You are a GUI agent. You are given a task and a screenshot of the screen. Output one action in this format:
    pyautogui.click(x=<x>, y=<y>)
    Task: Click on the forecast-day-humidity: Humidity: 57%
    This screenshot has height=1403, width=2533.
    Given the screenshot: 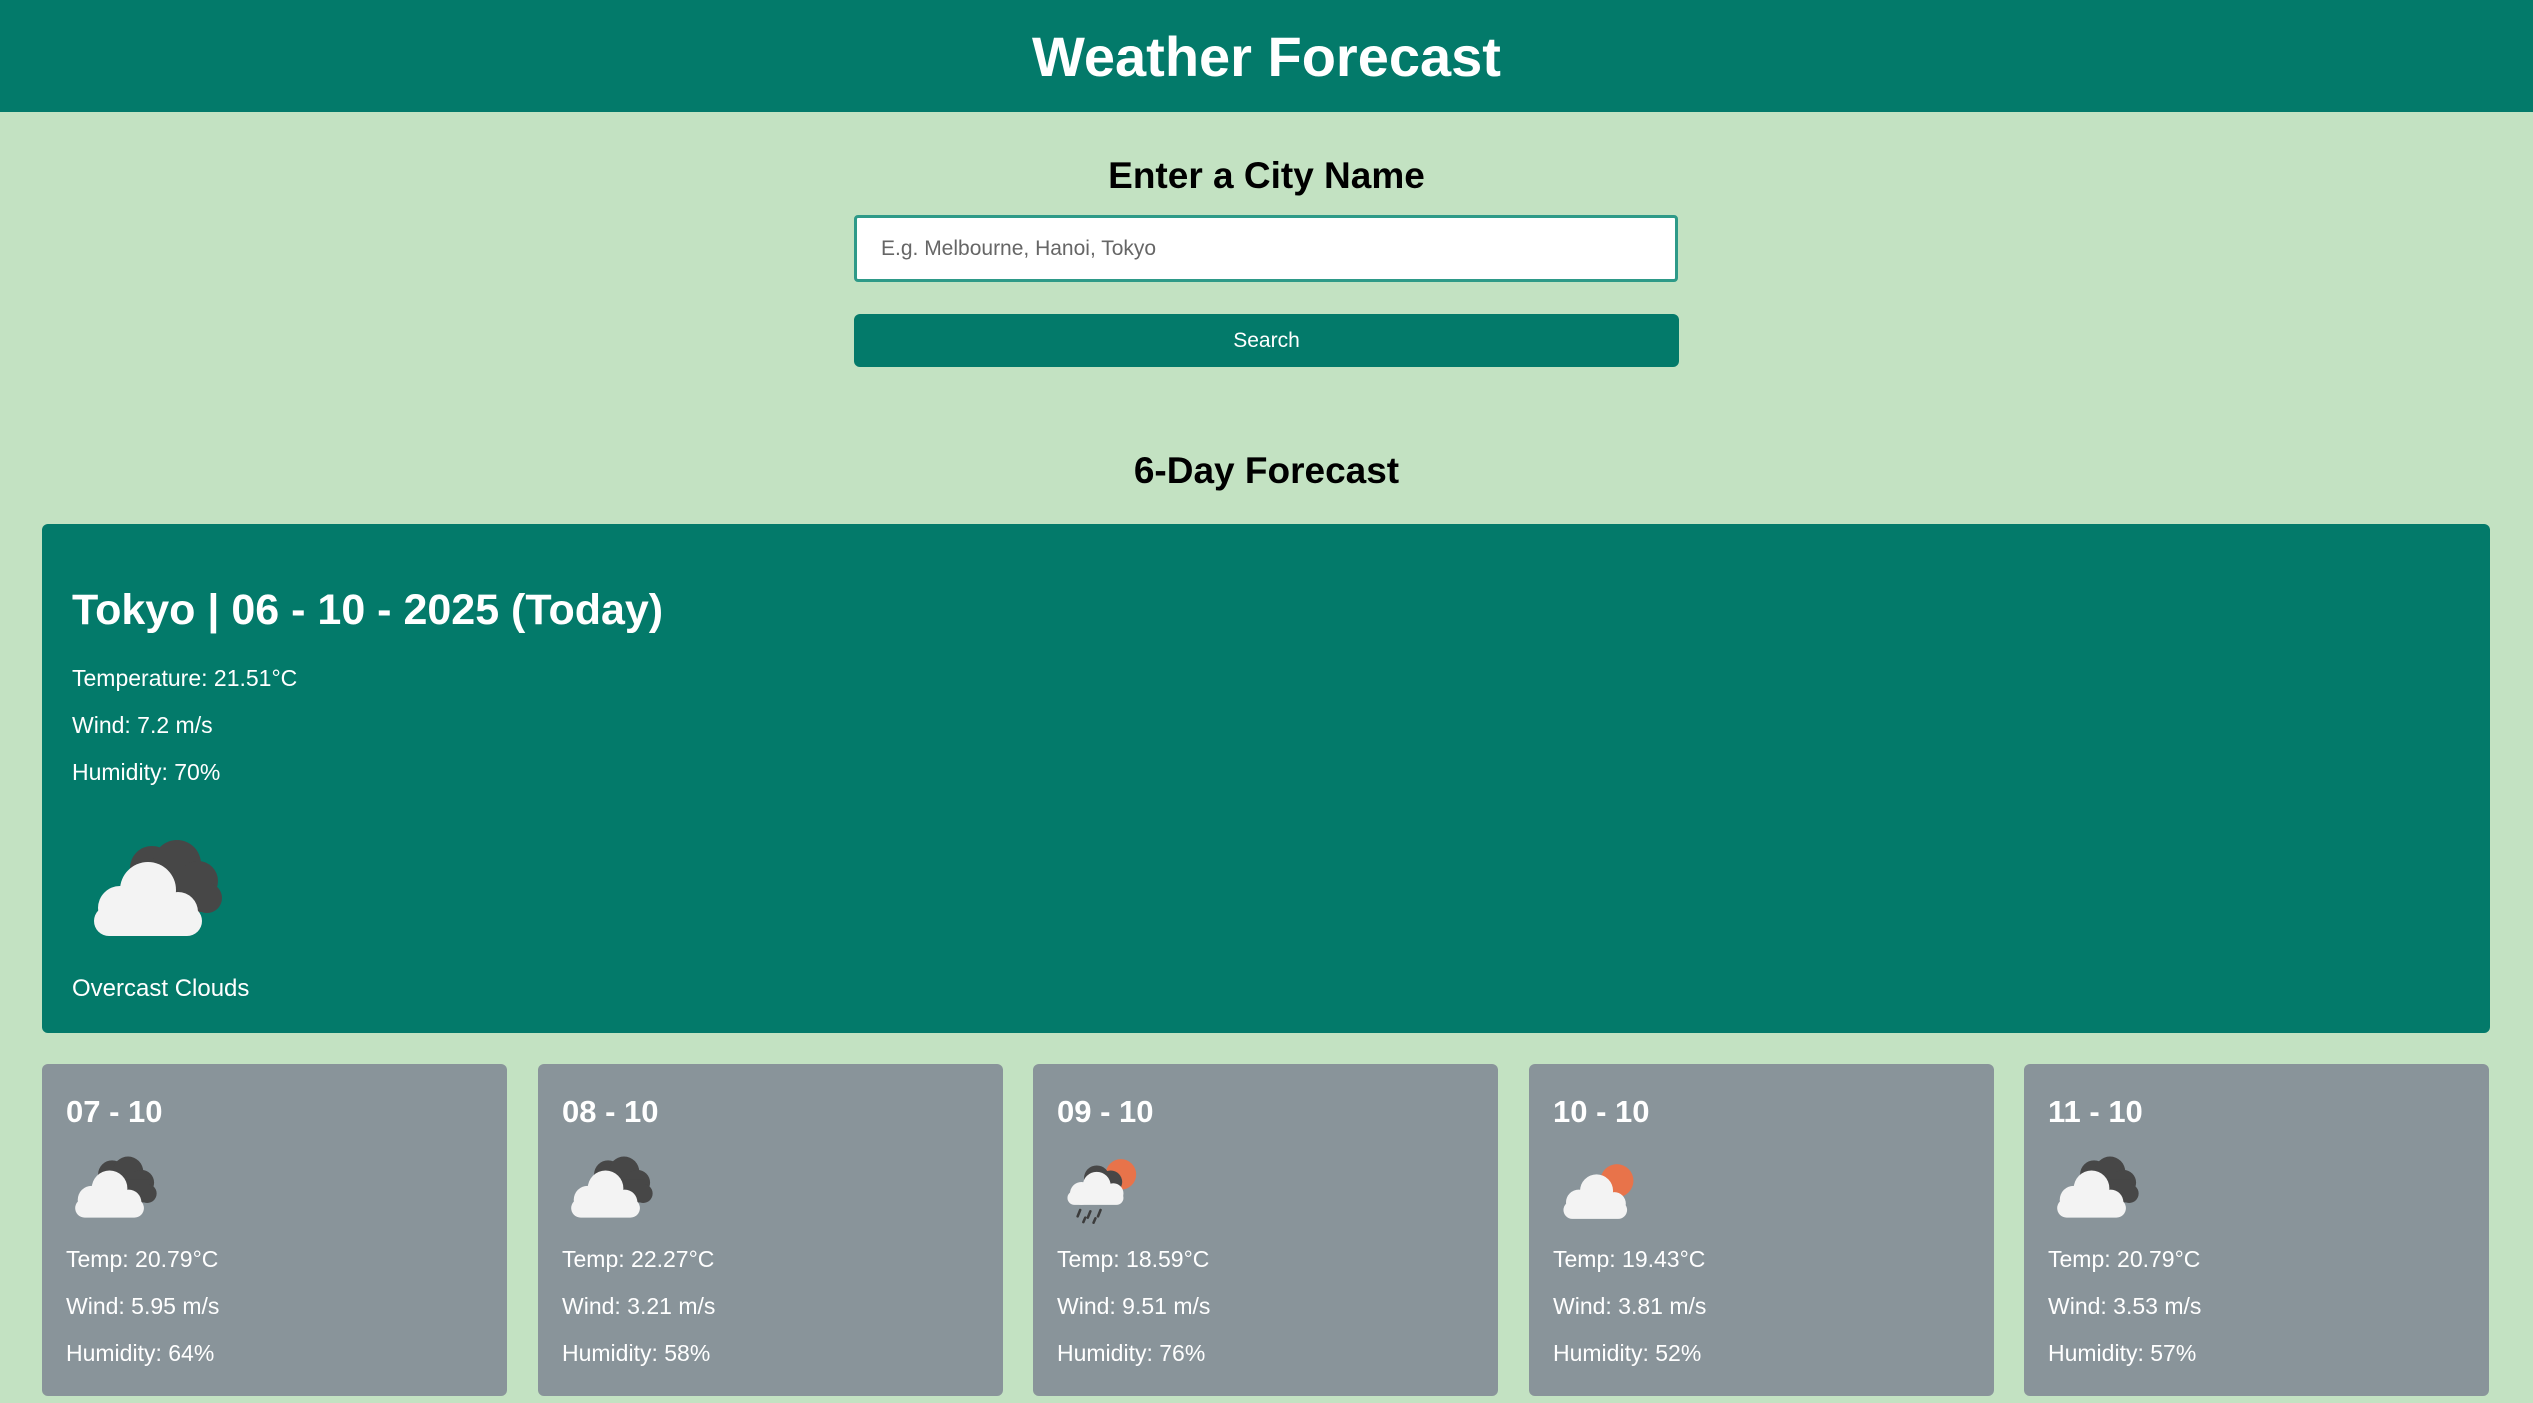 What is the action you would take?
    pyautogui.click(x=2122, y=1353)
    